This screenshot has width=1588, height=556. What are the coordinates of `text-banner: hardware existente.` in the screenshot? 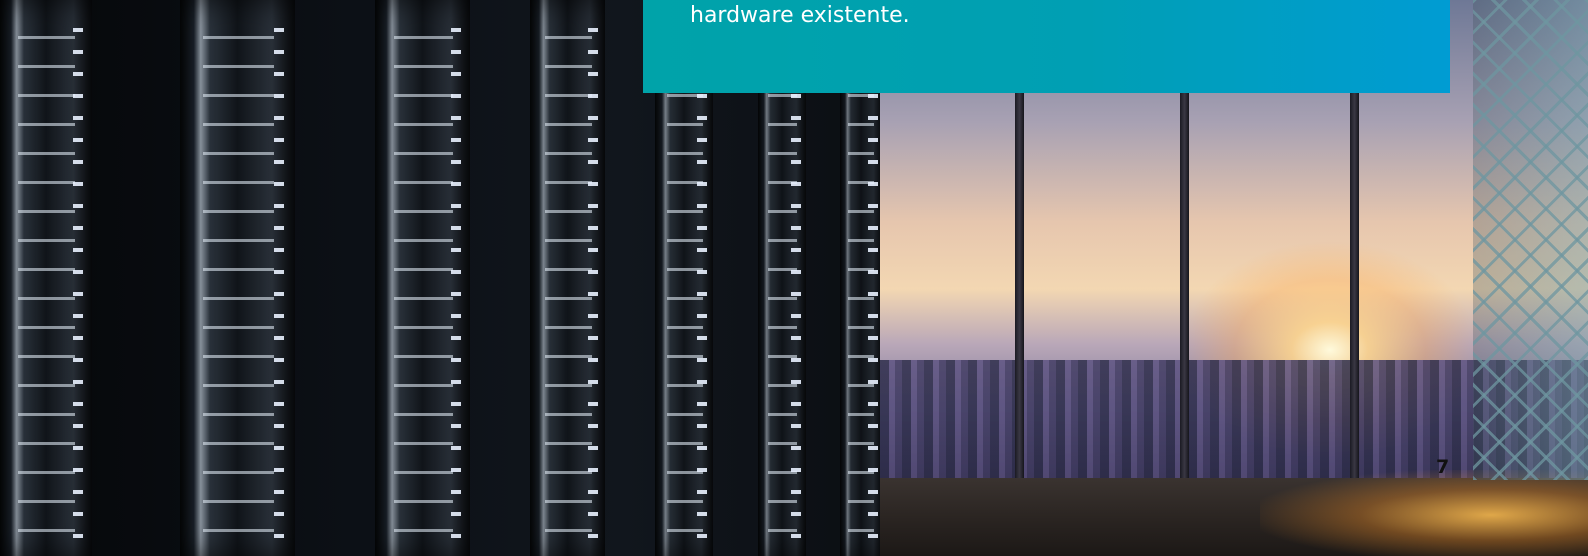 It's located at (1046, 46).